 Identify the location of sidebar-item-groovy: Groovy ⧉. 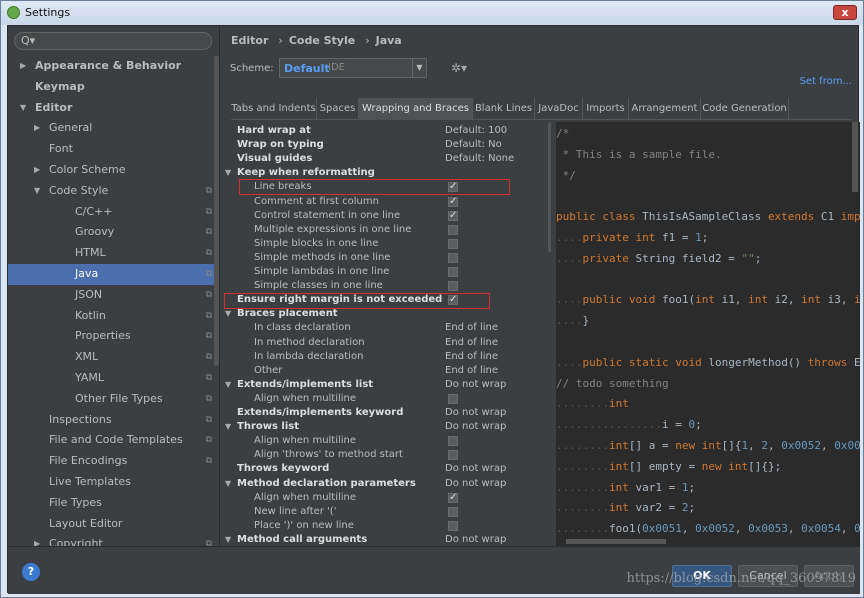
(113, 232).